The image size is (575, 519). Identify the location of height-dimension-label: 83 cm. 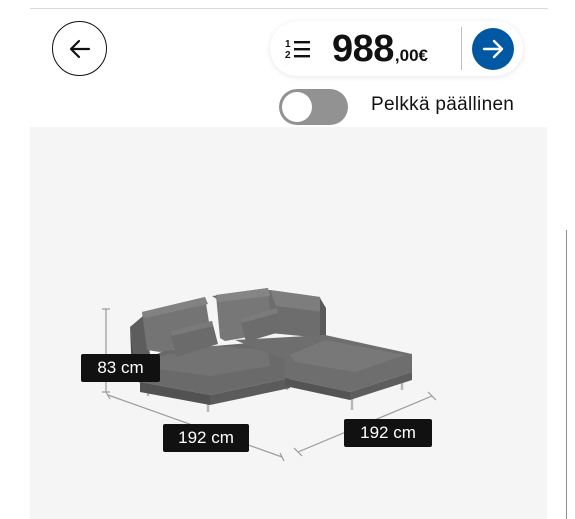
(120, 368).